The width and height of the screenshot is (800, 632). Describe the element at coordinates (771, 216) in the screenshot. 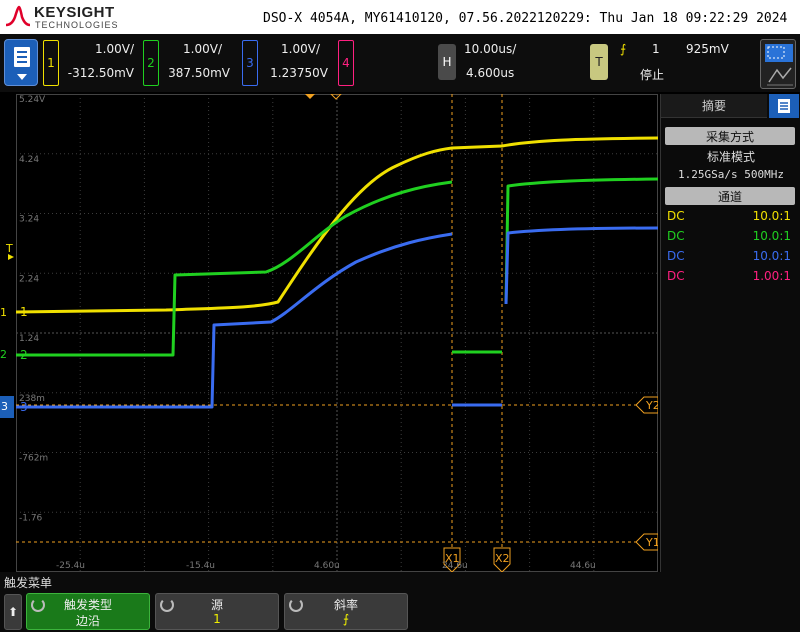

I see `ch1-probe: 10.0:1` at that location.